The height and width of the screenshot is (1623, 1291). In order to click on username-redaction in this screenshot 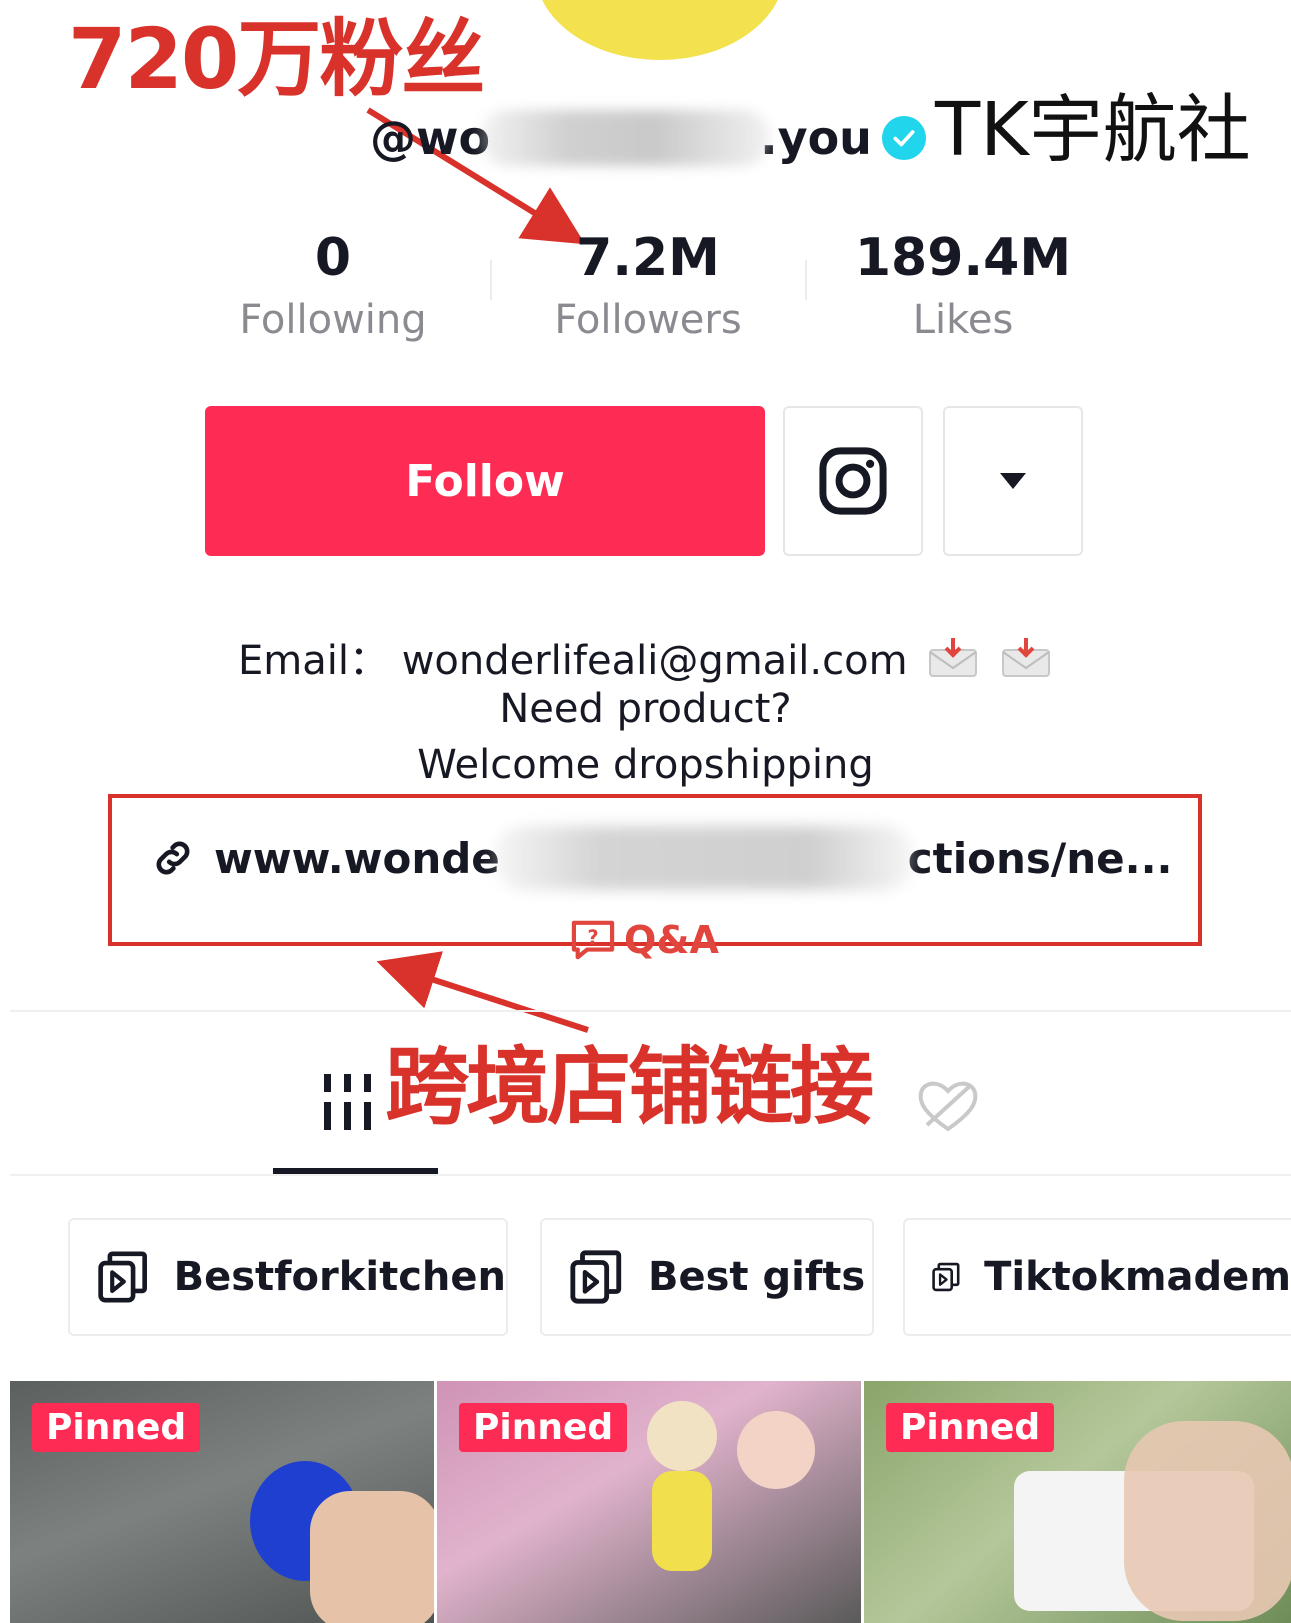, I will do `click(625, 138)`.